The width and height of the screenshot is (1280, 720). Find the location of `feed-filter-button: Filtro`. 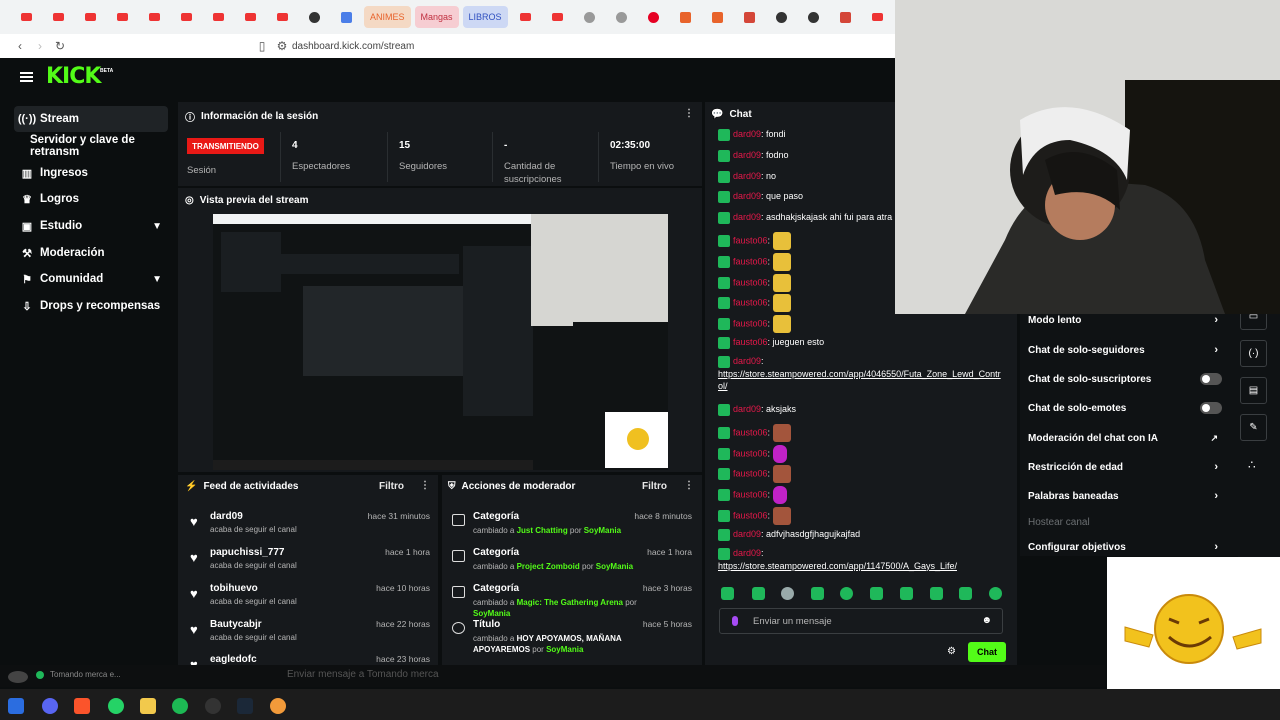

feed-filter-button: Filtro is located at coordinates (391, 486).